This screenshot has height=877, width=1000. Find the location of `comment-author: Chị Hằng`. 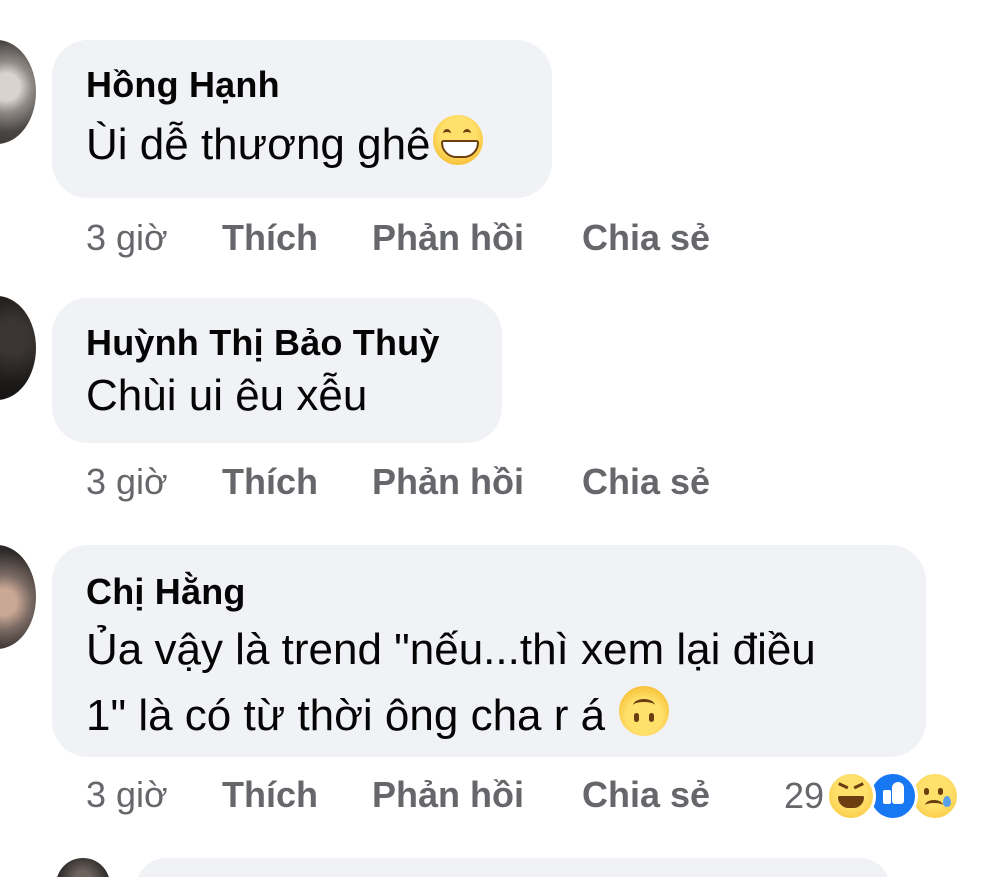

comment-author: Chị Hằng is located at coordinates (490, 592).